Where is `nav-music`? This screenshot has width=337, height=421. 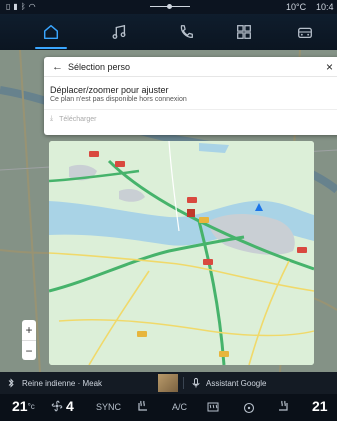
nav-music is located at coordinates (119, 32).